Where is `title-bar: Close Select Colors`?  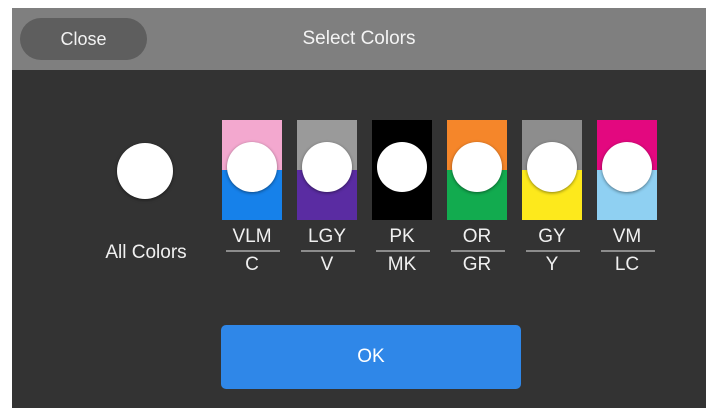 title-bar: Close Select Colors is located at coordinates (359, 39).